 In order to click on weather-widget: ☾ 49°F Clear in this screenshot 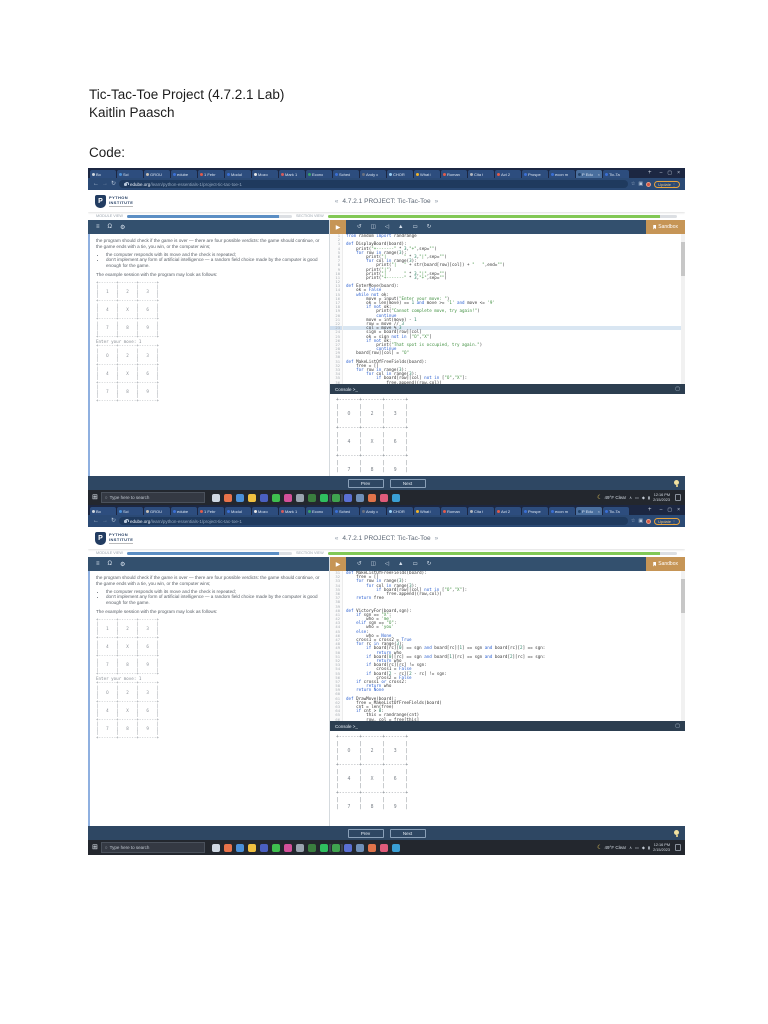, I will do `click(611, 848)`.